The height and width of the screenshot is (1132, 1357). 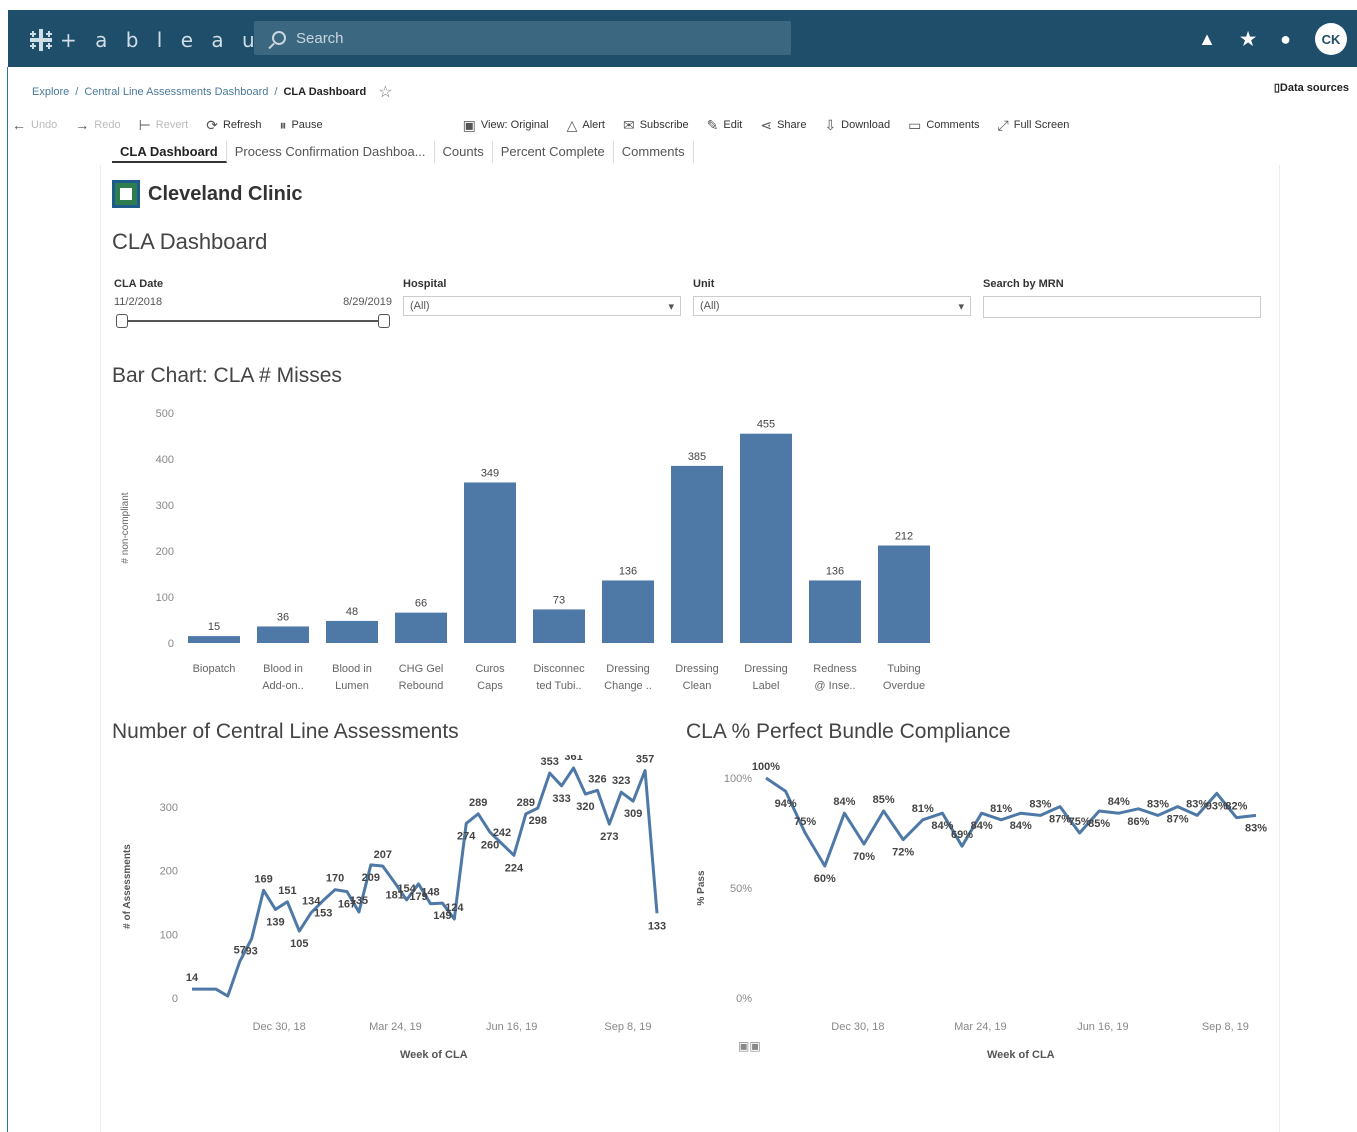 I want to click on subscribe-button: ✉ Subscribe, so click(x=656, y=125).